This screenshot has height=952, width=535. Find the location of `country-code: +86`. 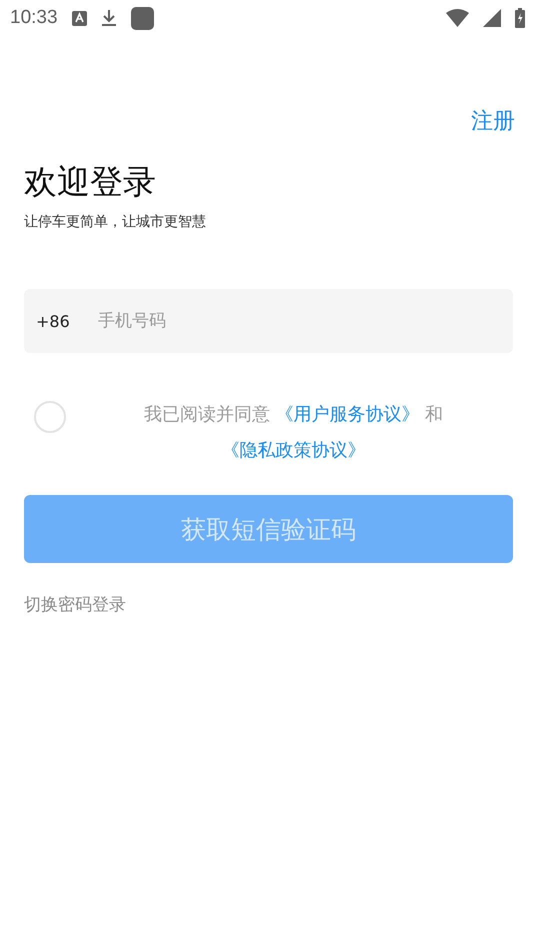

country-code: +86 is located at coordinates (53, 321).